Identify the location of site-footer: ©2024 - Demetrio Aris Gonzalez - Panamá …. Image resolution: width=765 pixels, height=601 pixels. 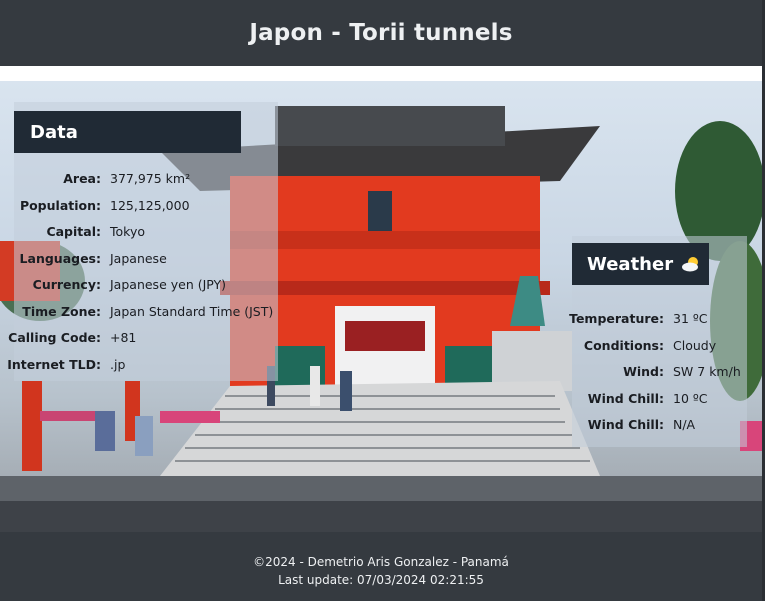
(381, 566).